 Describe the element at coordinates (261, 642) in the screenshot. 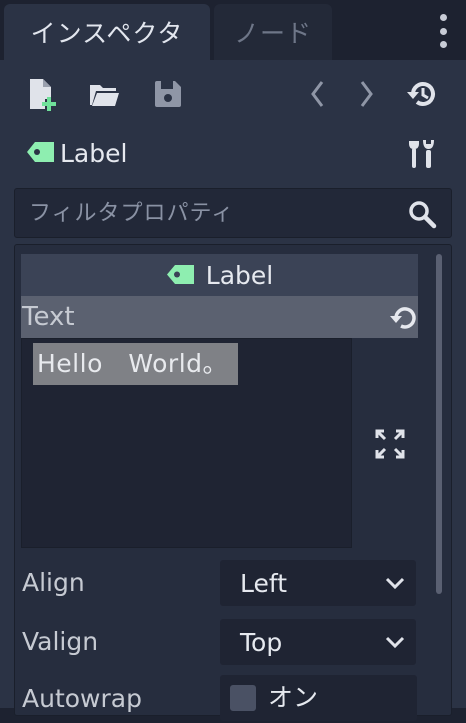

I see `valign-value: Top` at that location.